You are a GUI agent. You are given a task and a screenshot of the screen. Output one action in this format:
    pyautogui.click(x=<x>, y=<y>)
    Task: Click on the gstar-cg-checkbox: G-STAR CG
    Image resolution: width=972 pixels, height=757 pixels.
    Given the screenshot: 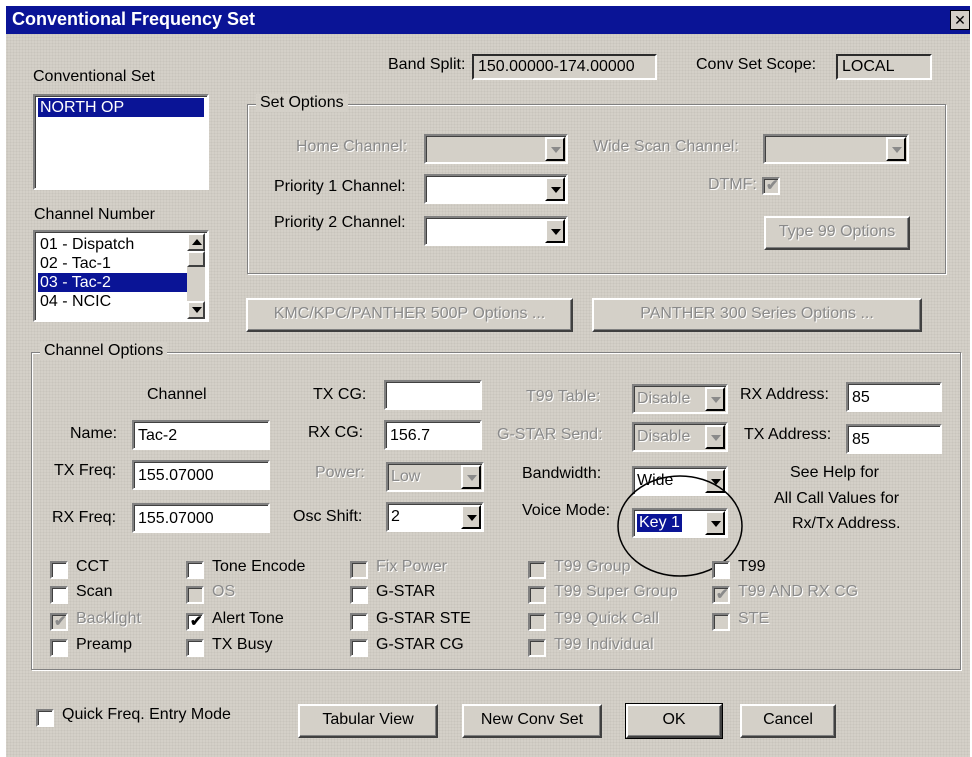 What is the action you would take?
    pyautogui.click(x=415, y=647)
    